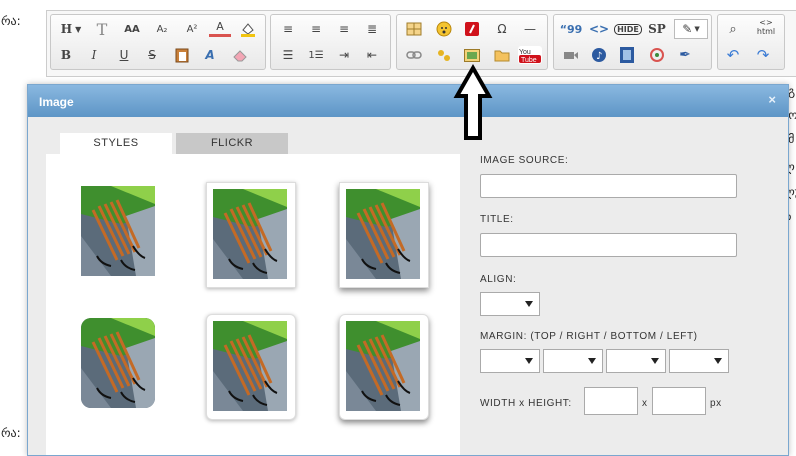  Describe the element at coordinates (116, 143) in the screenshot. I see `tab-styles: STYLES` at that location.